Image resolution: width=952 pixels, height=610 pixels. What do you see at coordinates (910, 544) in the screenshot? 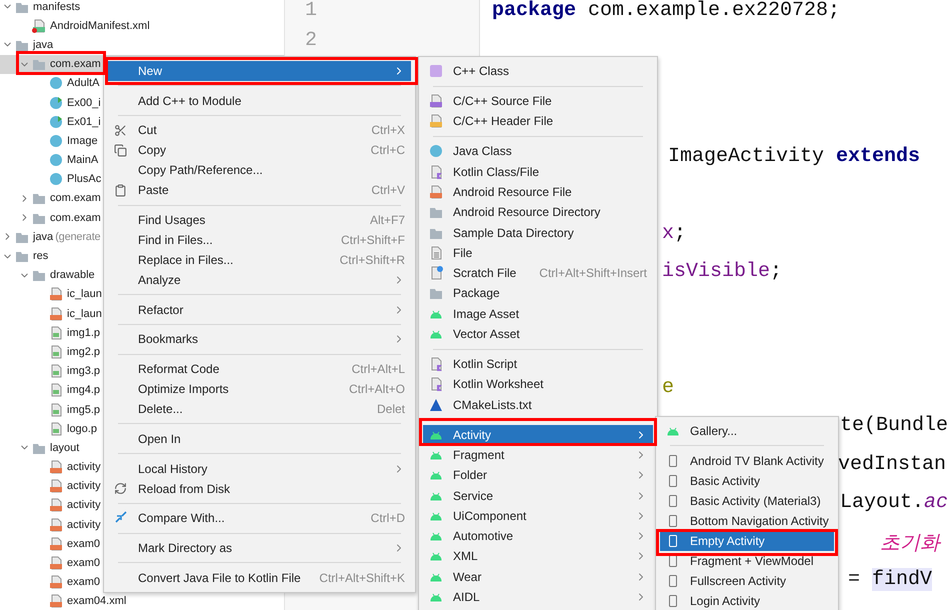
I see `code-line: 초기화` at bounding box center [910, 544].